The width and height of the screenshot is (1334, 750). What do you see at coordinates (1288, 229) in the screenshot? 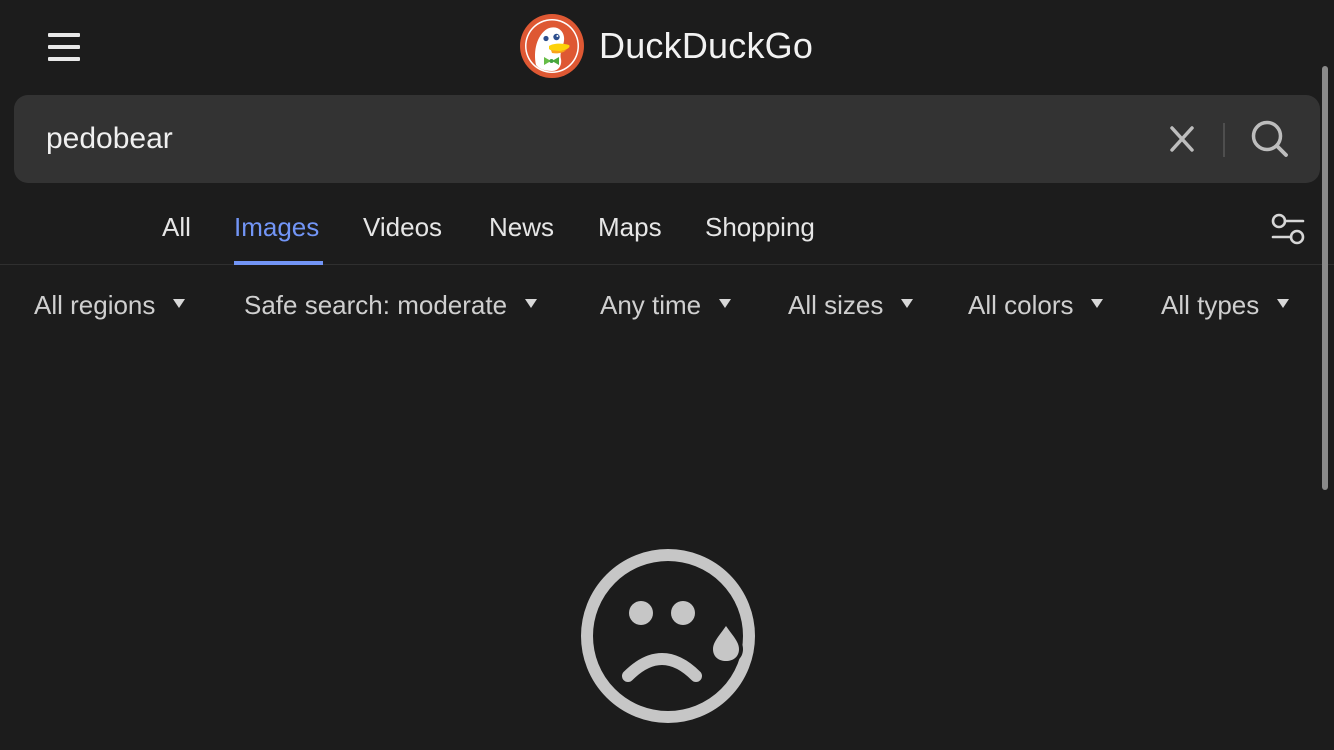
I see `settings-sliders-icon` at bounding box center [1288, 229].